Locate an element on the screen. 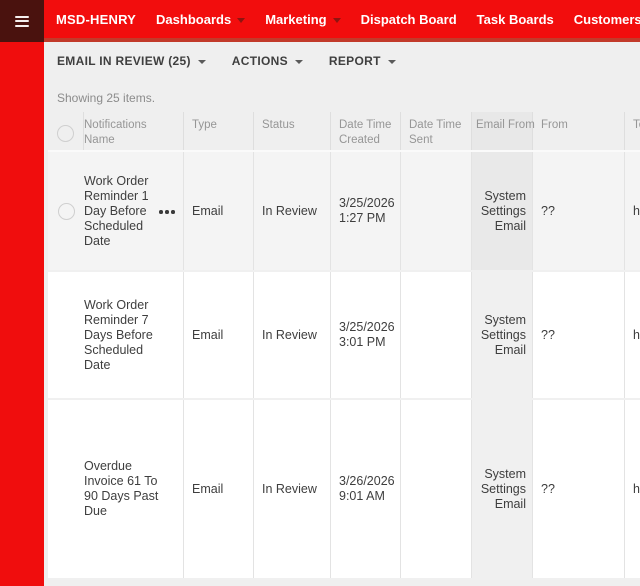  actions-dropdown: ACTIONS is located at coordinates (267, 61).